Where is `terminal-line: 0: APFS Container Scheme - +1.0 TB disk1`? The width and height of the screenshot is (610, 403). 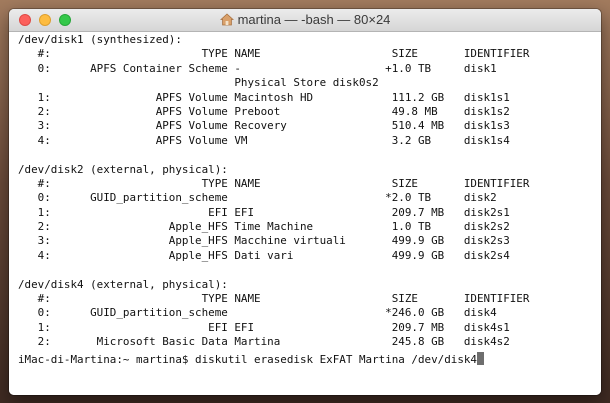 terminal-line: 0: APFS Container Scheme - +1.0 TB disk1 is located at coordinates (257, 68).